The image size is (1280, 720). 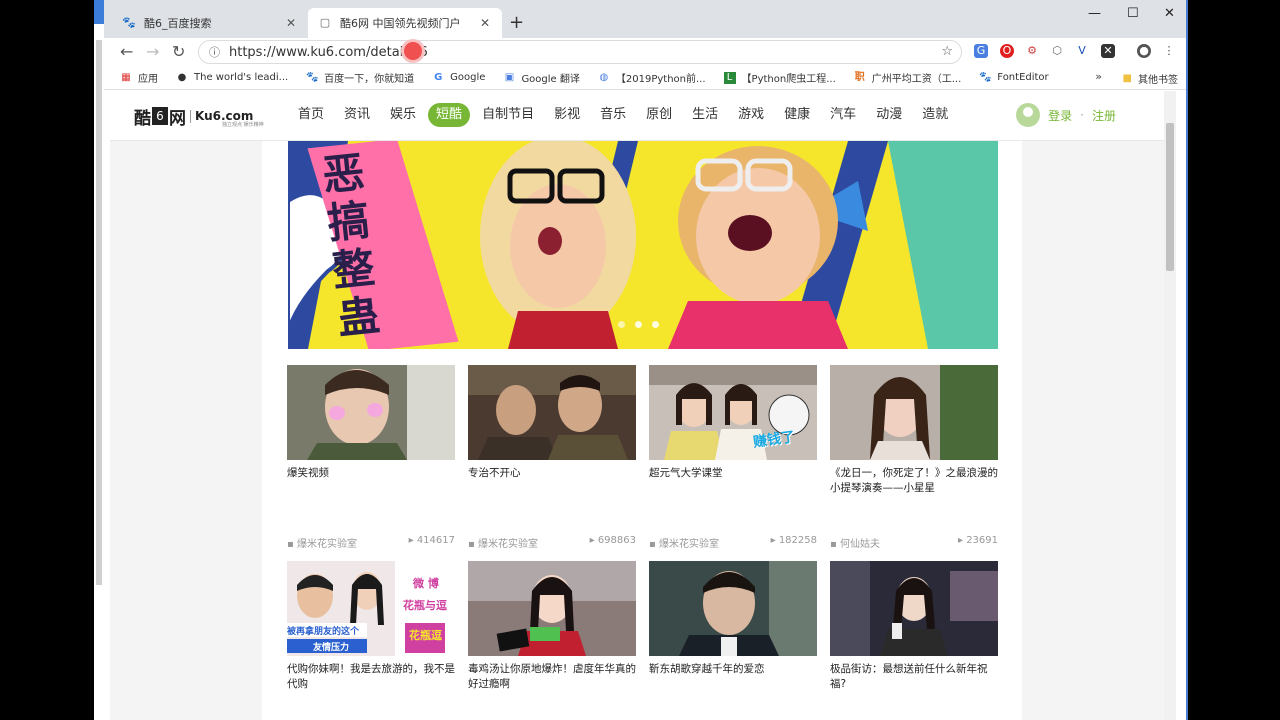 I want to click on account-icon: ●, so click(x=1144, y=51).